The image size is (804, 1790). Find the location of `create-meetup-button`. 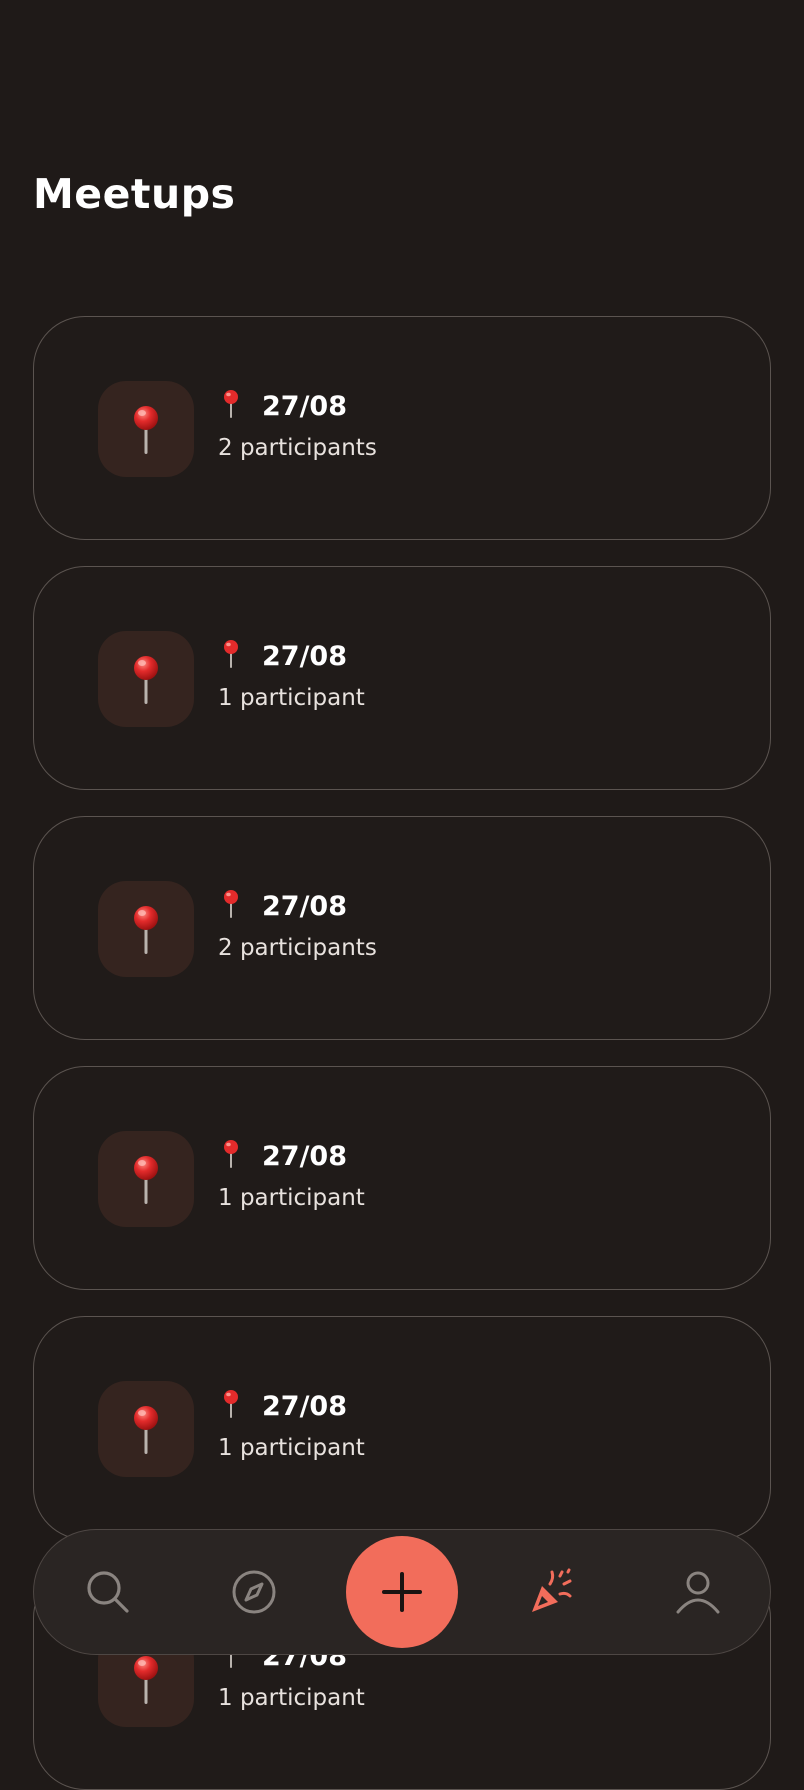

create-meetup-button is located at coordinates (402, 1592).